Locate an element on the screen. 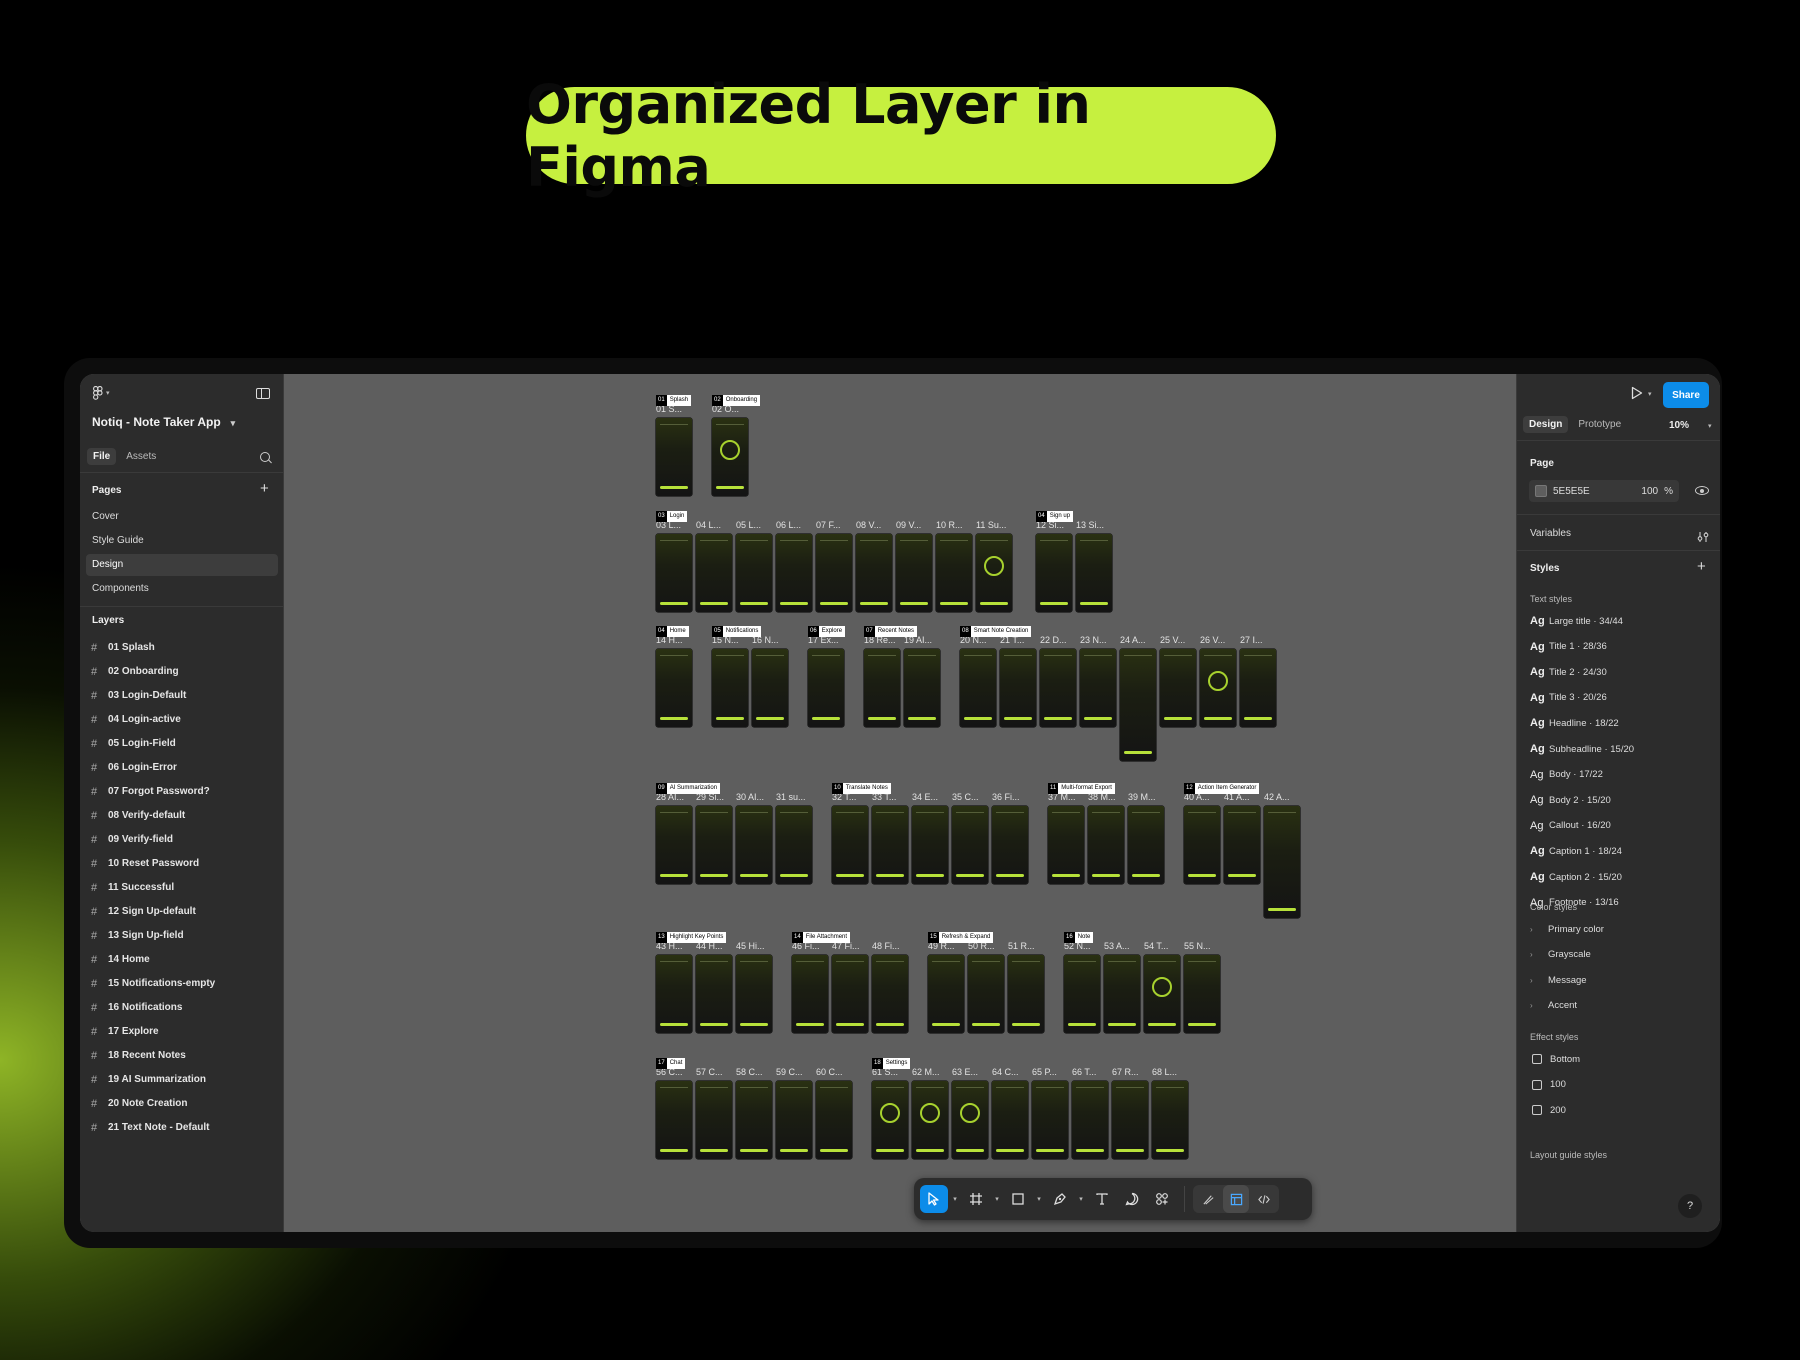  layer-item: #18 Recent Notes is located at coordinates (182, 1056).